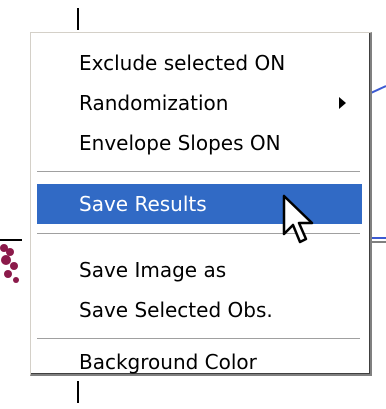  Describe the element at coordinates (342, 103) in the screenshot. I see `submenu-arrow-icon` at that location.